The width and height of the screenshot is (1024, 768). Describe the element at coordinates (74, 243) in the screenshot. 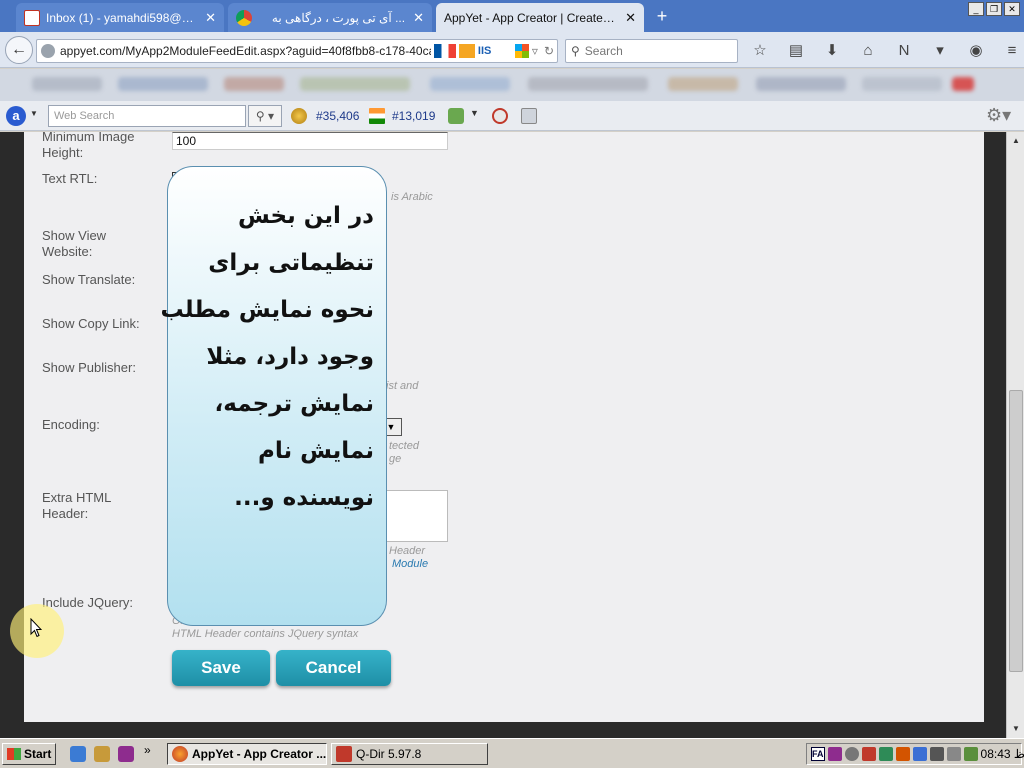

I see `show-view-website-label: Show View Website:` at that location.